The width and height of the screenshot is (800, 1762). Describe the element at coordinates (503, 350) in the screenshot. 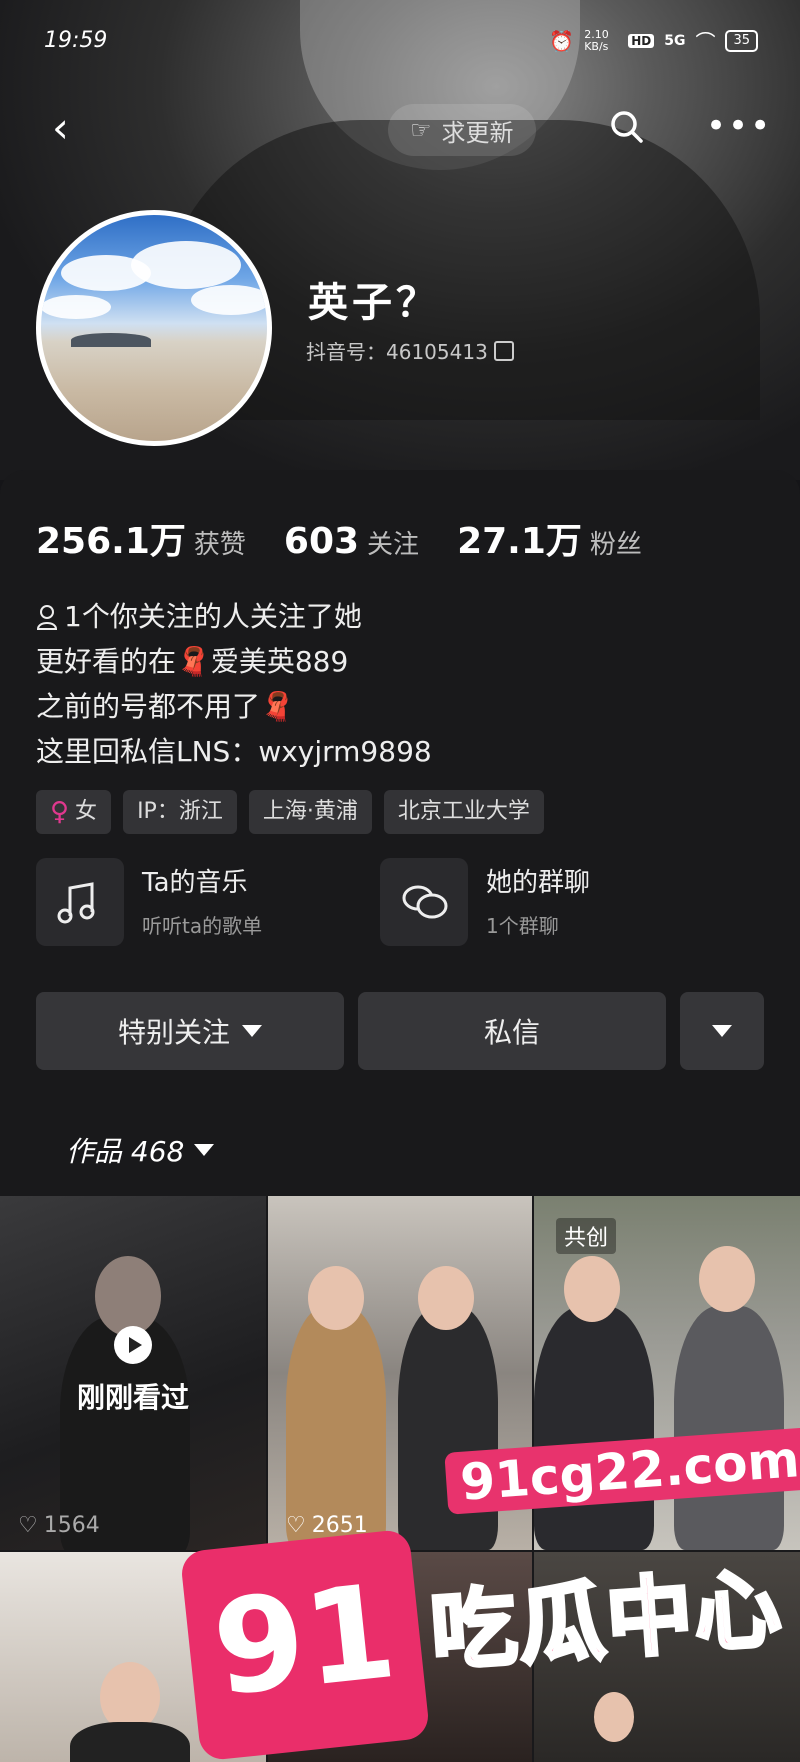

I see `copy-icon` at that location.